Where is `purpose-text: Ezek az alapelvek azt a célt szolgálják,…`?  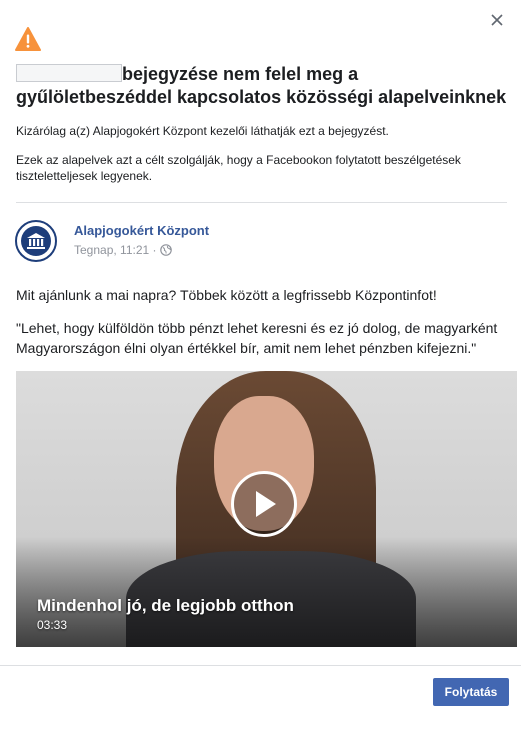 purpose-text: Ezek az alapelvek azt a célt szolgálják,… is located at coordinates (238, 168).